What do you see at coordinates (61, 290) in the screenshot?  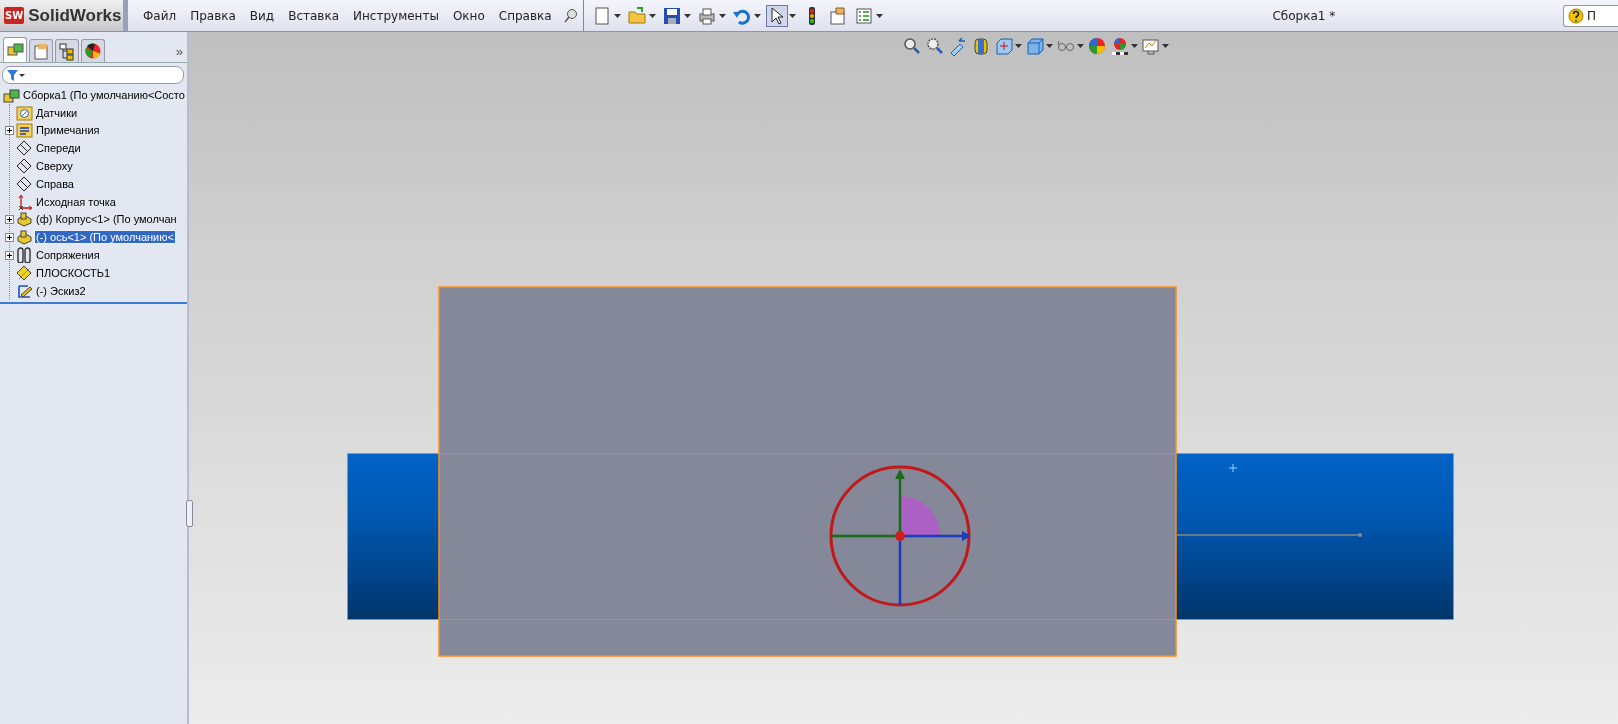 I see `tree-item: (-) Эскиз2` at bounding box center [61, 290].